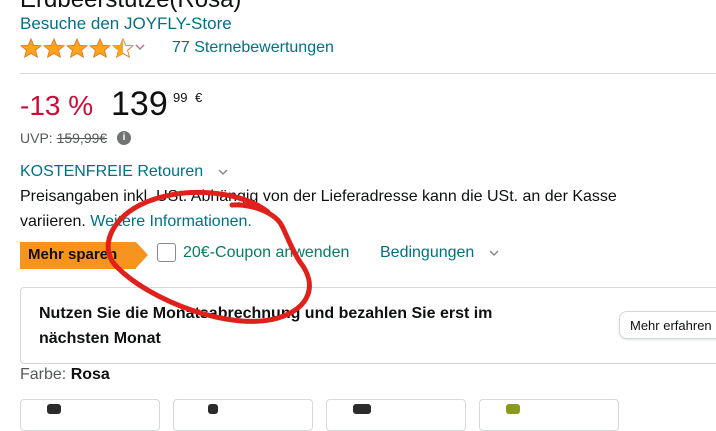 The height and width of the screenshot is (431, 716). I want to click on tax-note-line: variieren. Weitere Informationen., so click(136, 222).